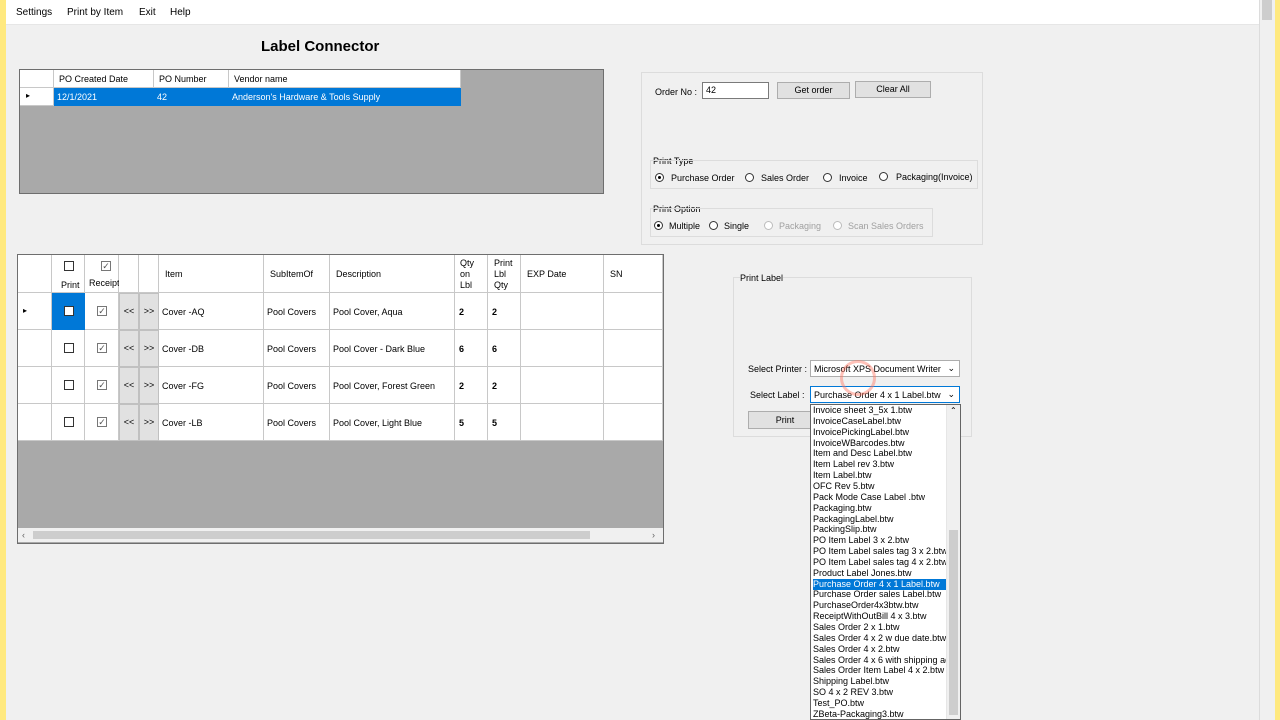 Image resolution: width=1280 pixels, height=720 pixels. Describe the element at coordinates (211, 274) in the screenshot. I see `col-header-item: Item` at that location.